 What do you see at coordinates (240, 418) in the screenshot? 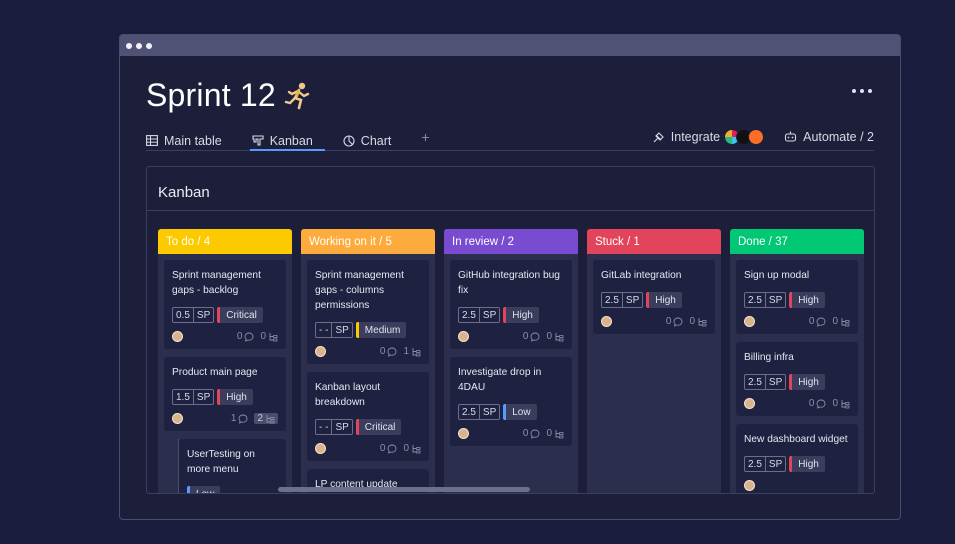
I see `comment-count: 1` at bounding box center [240, 418].